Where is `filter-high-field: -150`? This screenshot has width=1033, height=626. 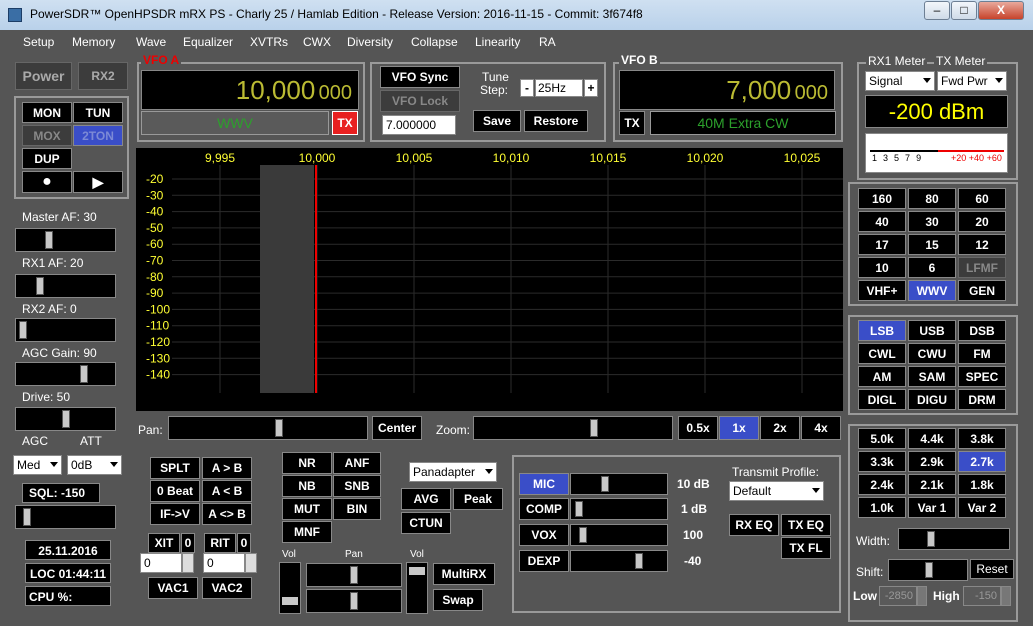
filter-high-field: -150 is located at coordinates (982, 596).